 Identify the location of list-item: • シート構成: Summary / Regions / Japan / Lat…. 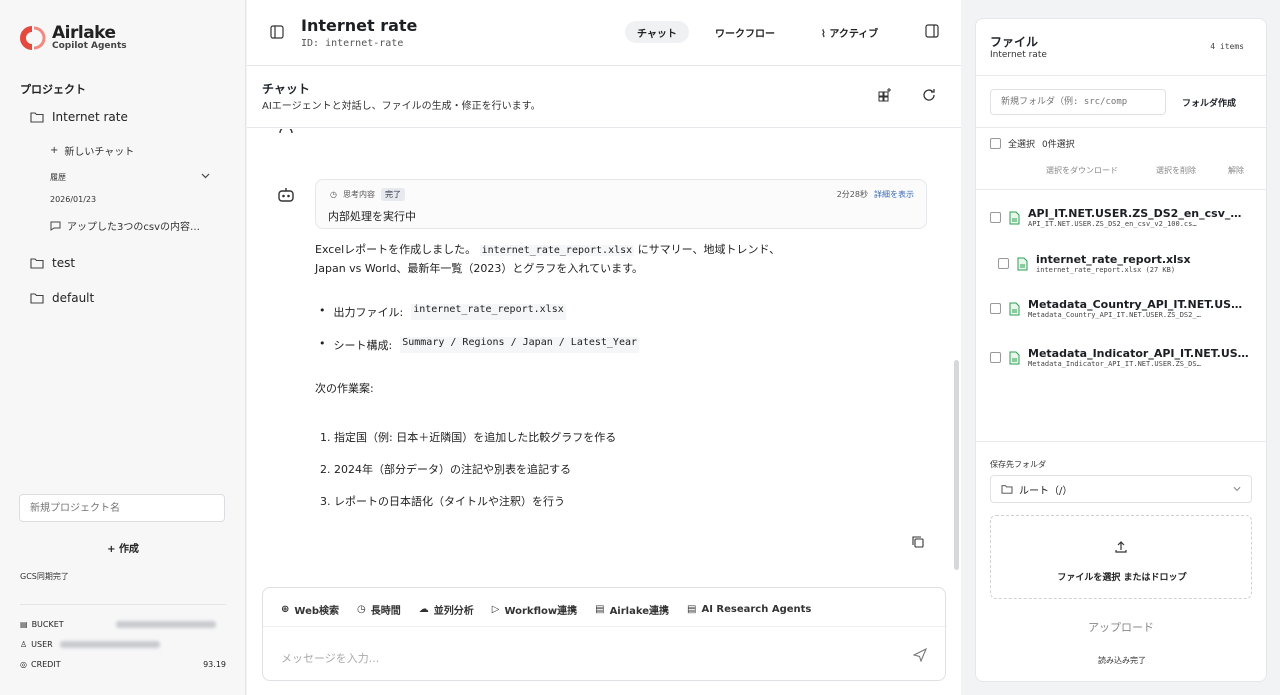
(479, 345).